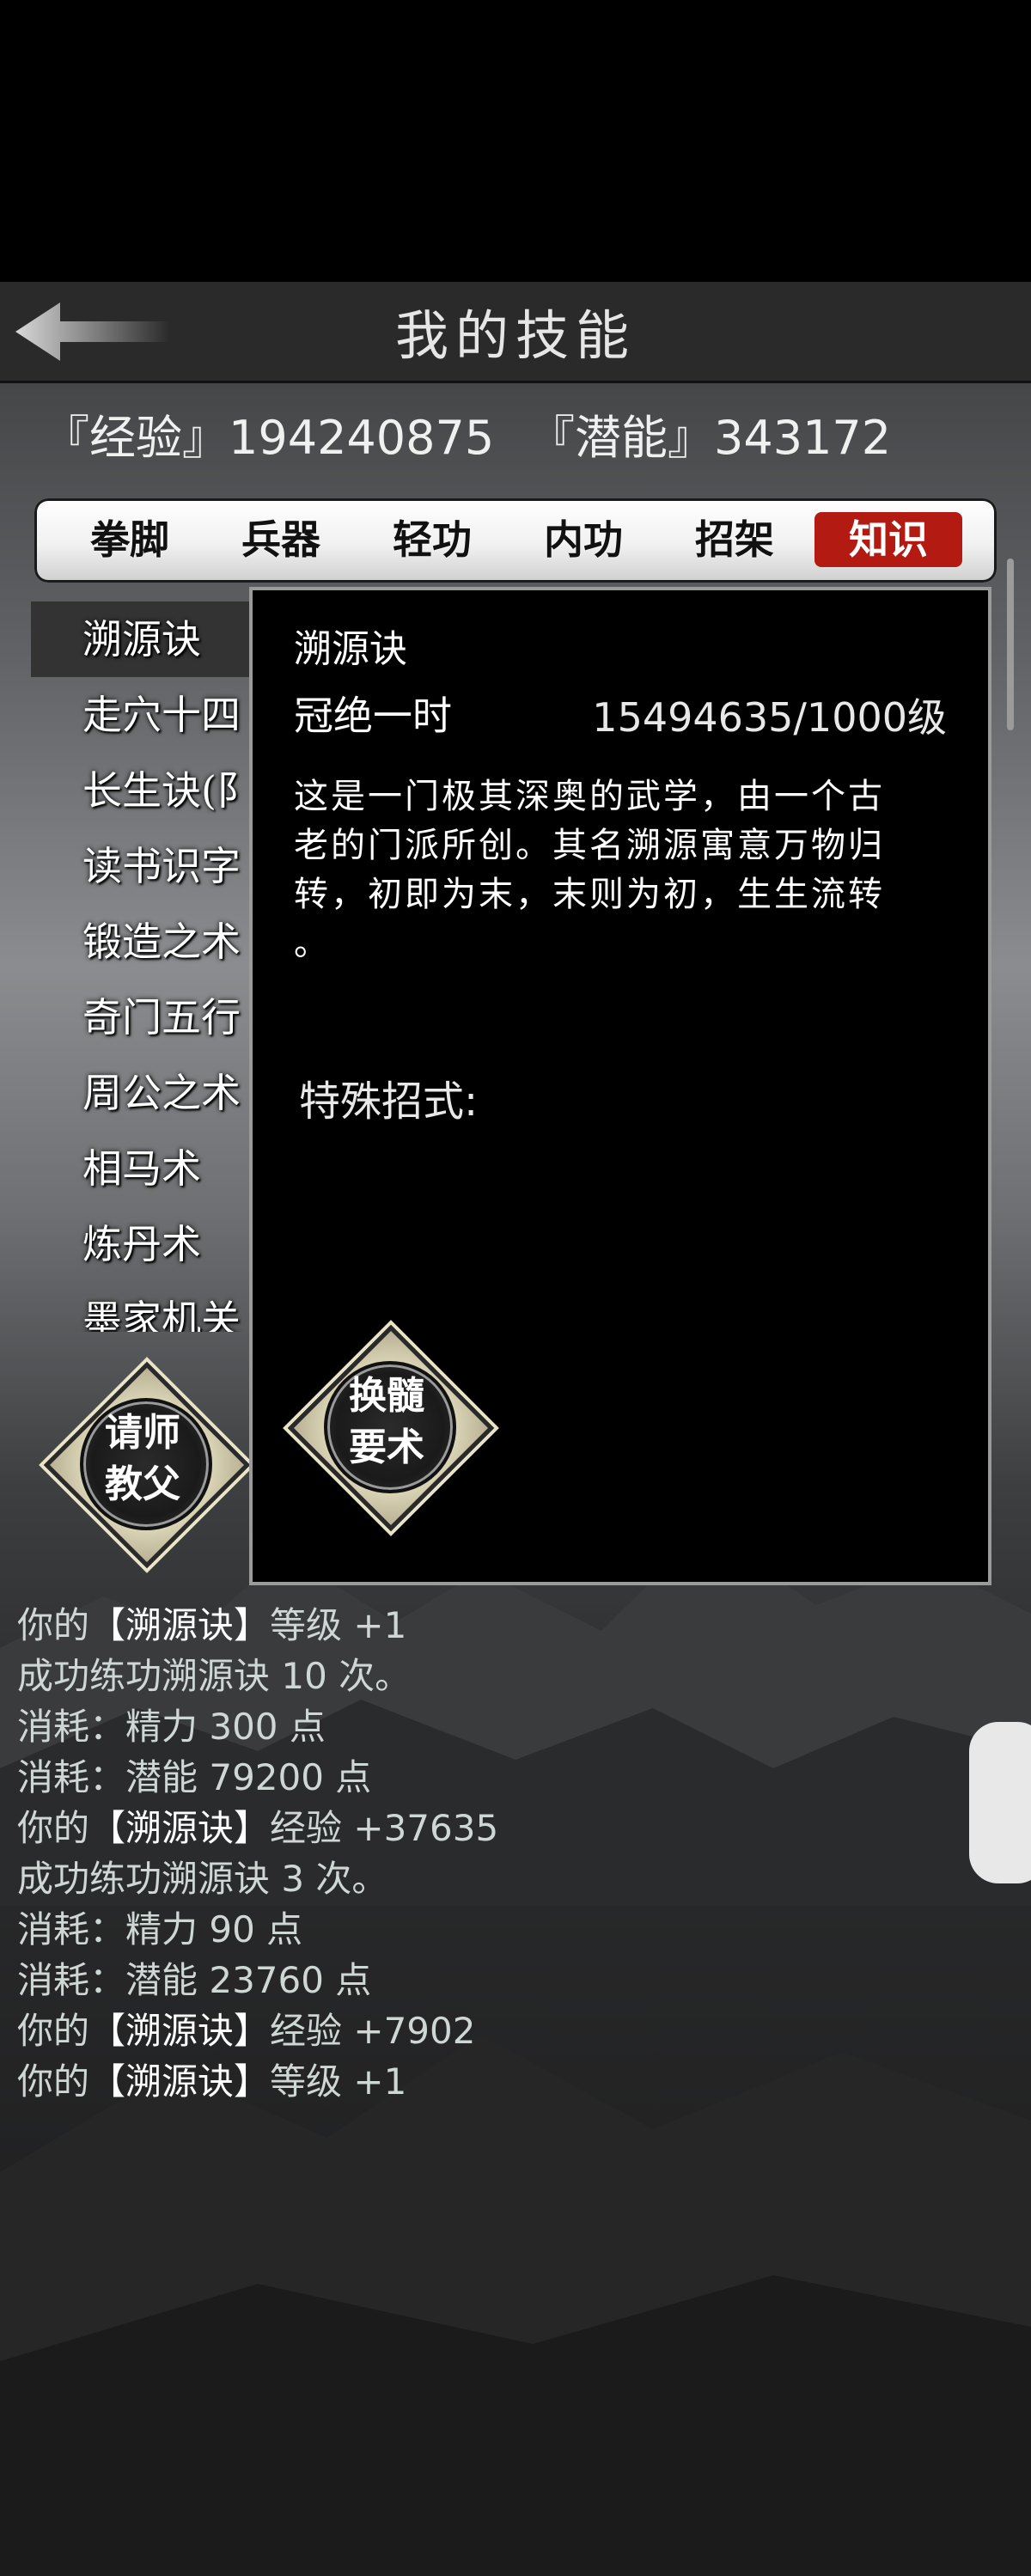  I want to click on log-text: 消耗：潜能 79200 点, so click(194, 1777).